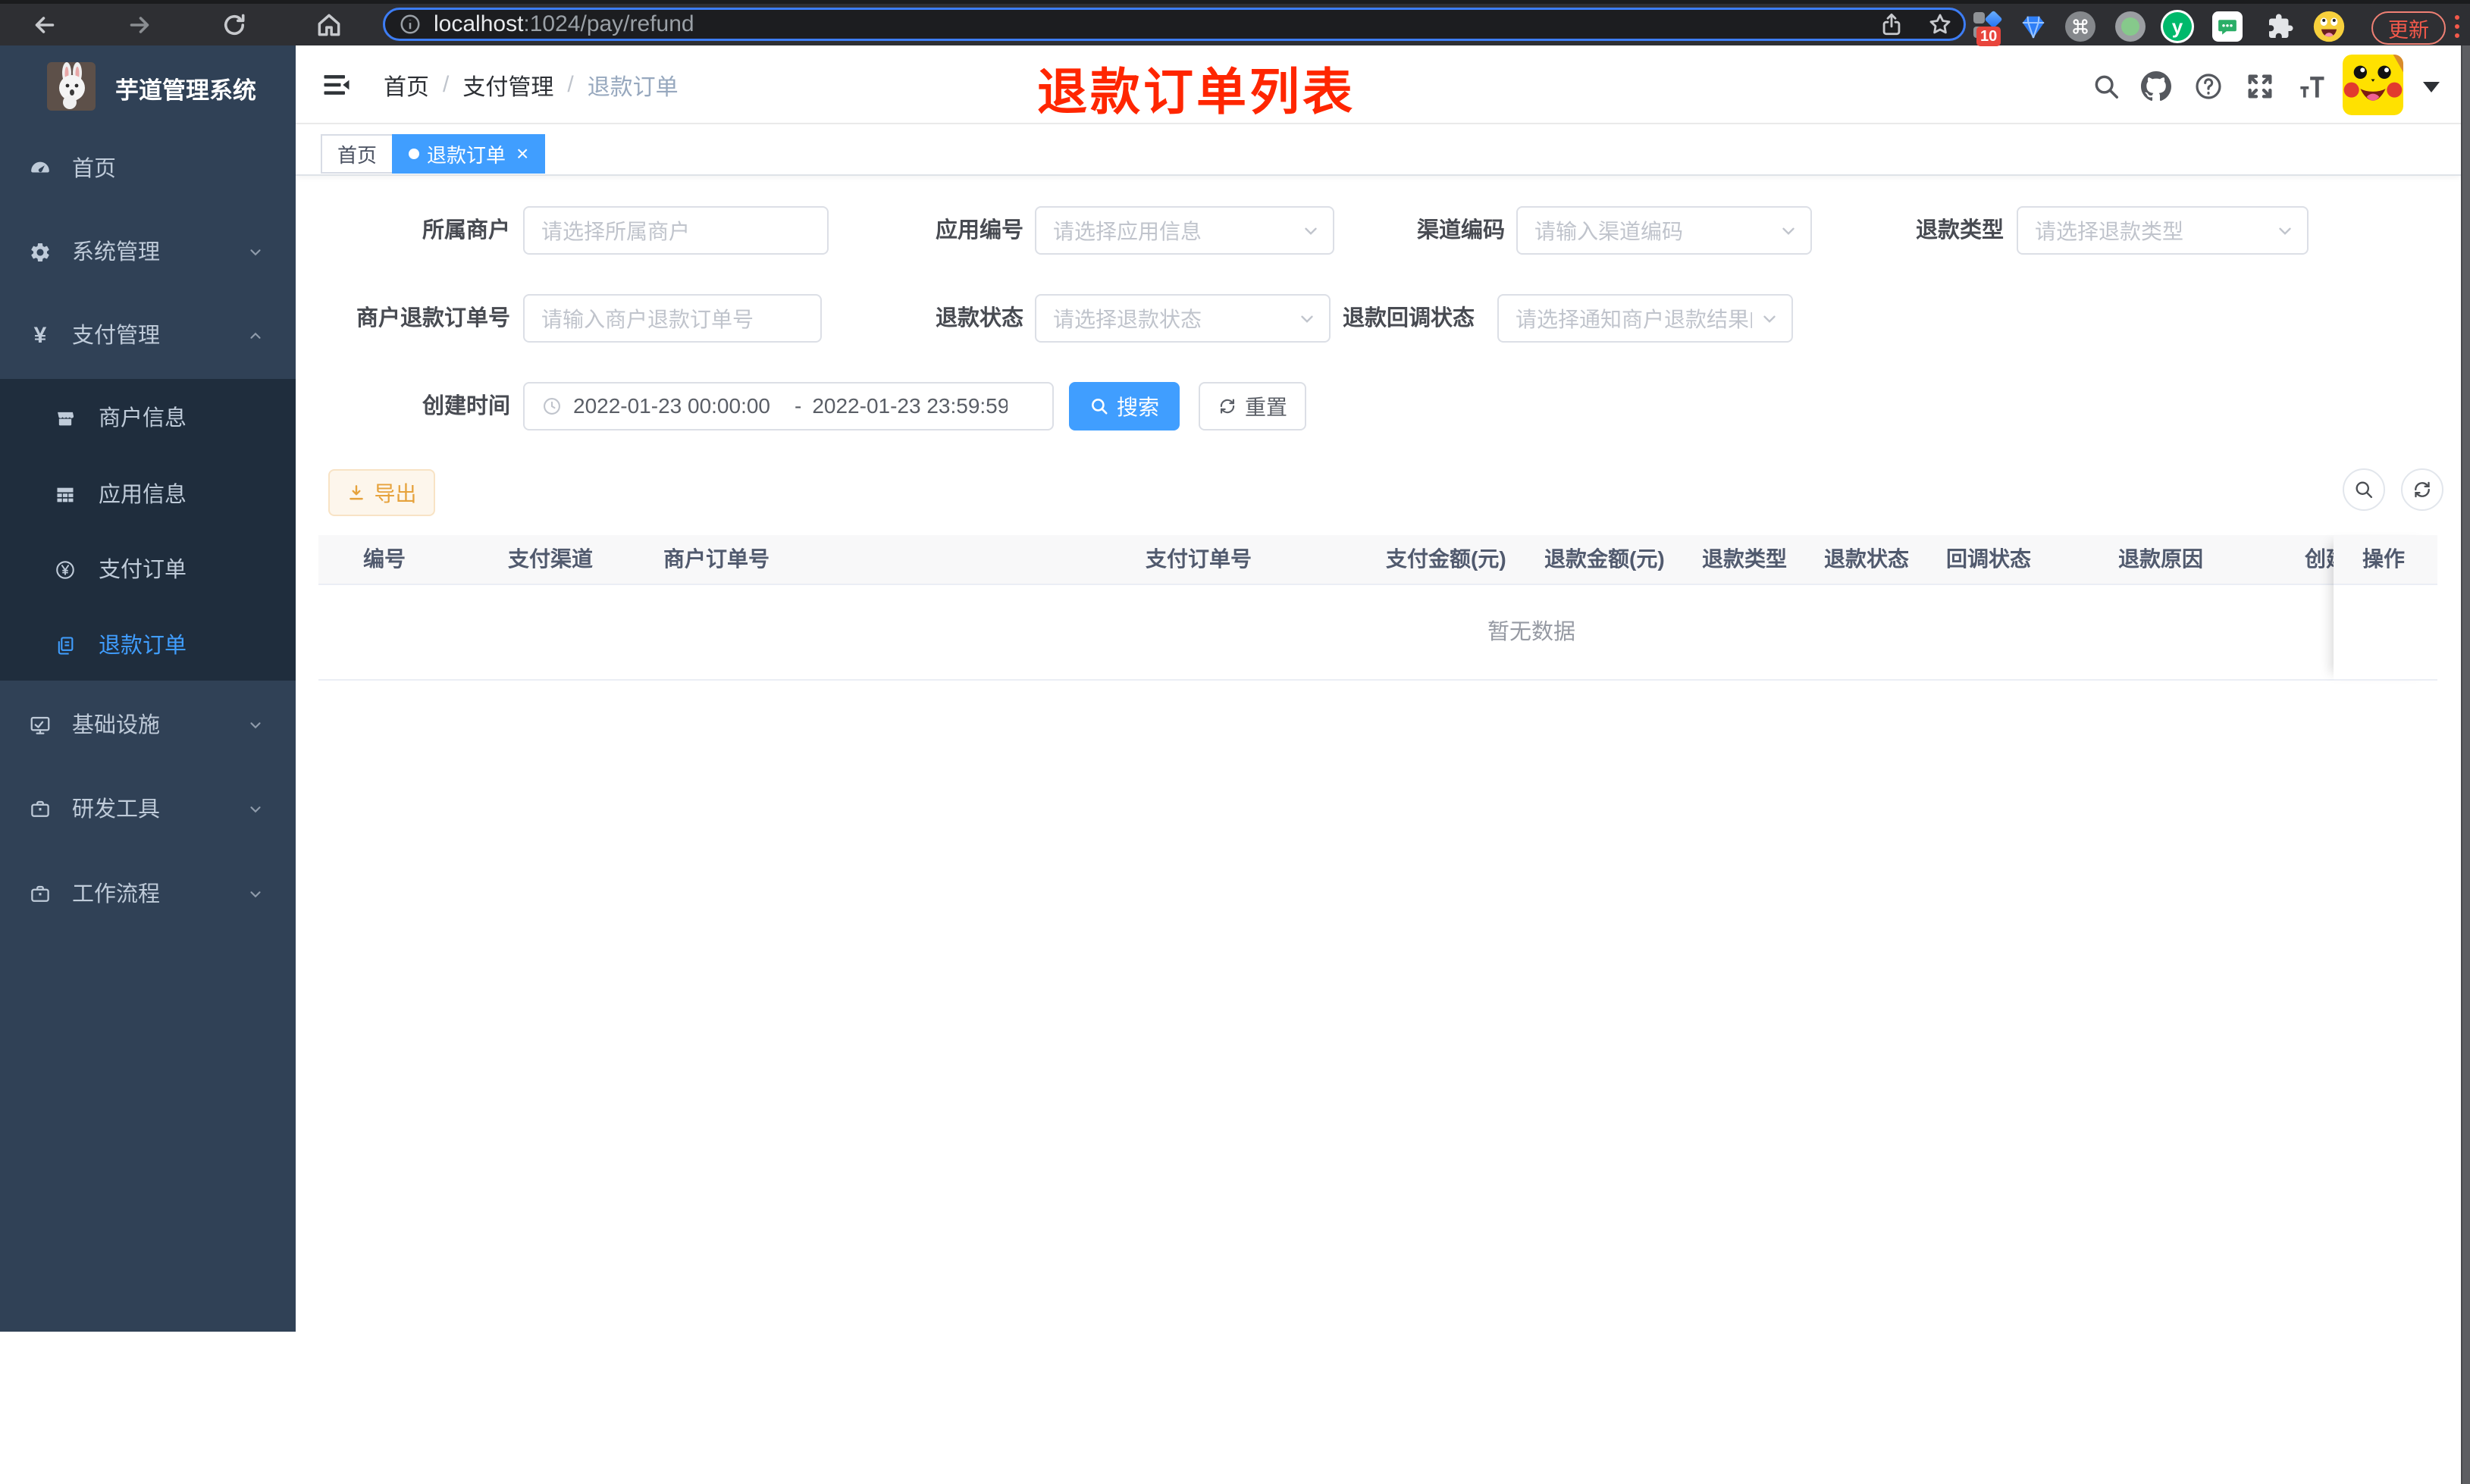 Image resolution: width=2470 pixels, height=1484 pixels. What do you see at coordinates (2373, 85) in the screenshot?
I see `user-avatar` at bounding box center [2373, 85].